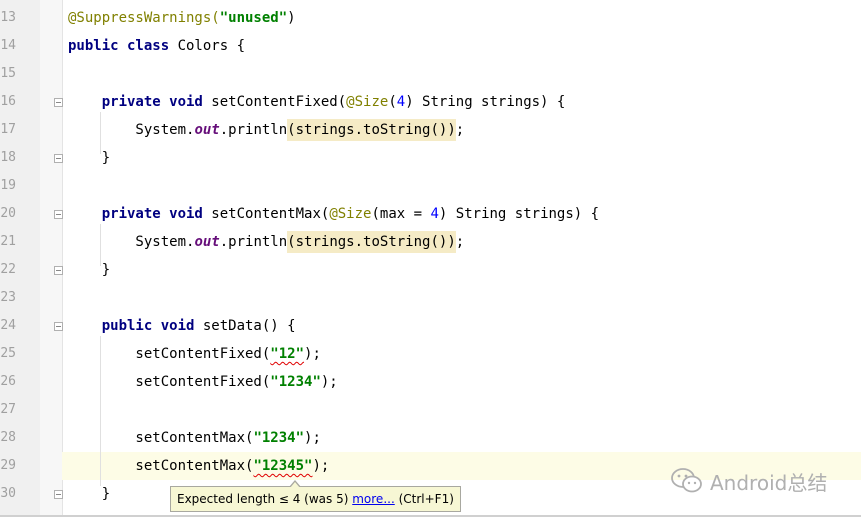 This screenshot has width=861, height=517. I want to click on line-number: 19, so click(8, 185).